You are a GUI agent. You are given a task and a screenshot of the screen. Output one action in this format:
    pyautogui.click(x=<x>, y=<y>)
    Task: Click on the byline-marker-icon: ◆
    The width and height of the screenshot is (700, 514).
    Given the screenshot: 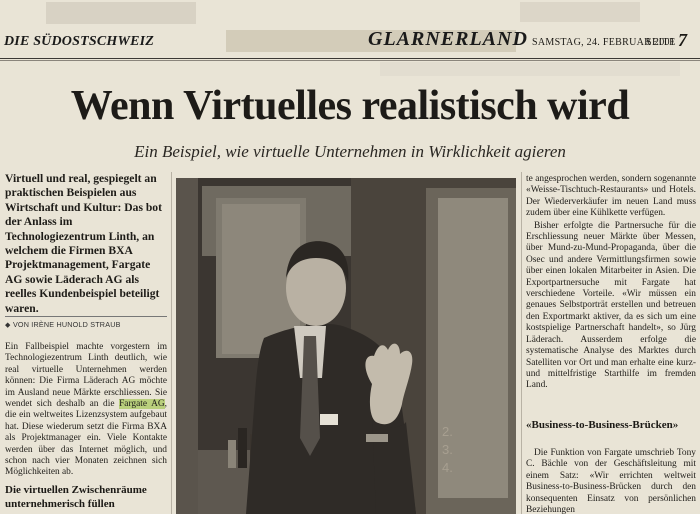 What is the action you would take?
    pyautogui.click(x=8, y=324)
    